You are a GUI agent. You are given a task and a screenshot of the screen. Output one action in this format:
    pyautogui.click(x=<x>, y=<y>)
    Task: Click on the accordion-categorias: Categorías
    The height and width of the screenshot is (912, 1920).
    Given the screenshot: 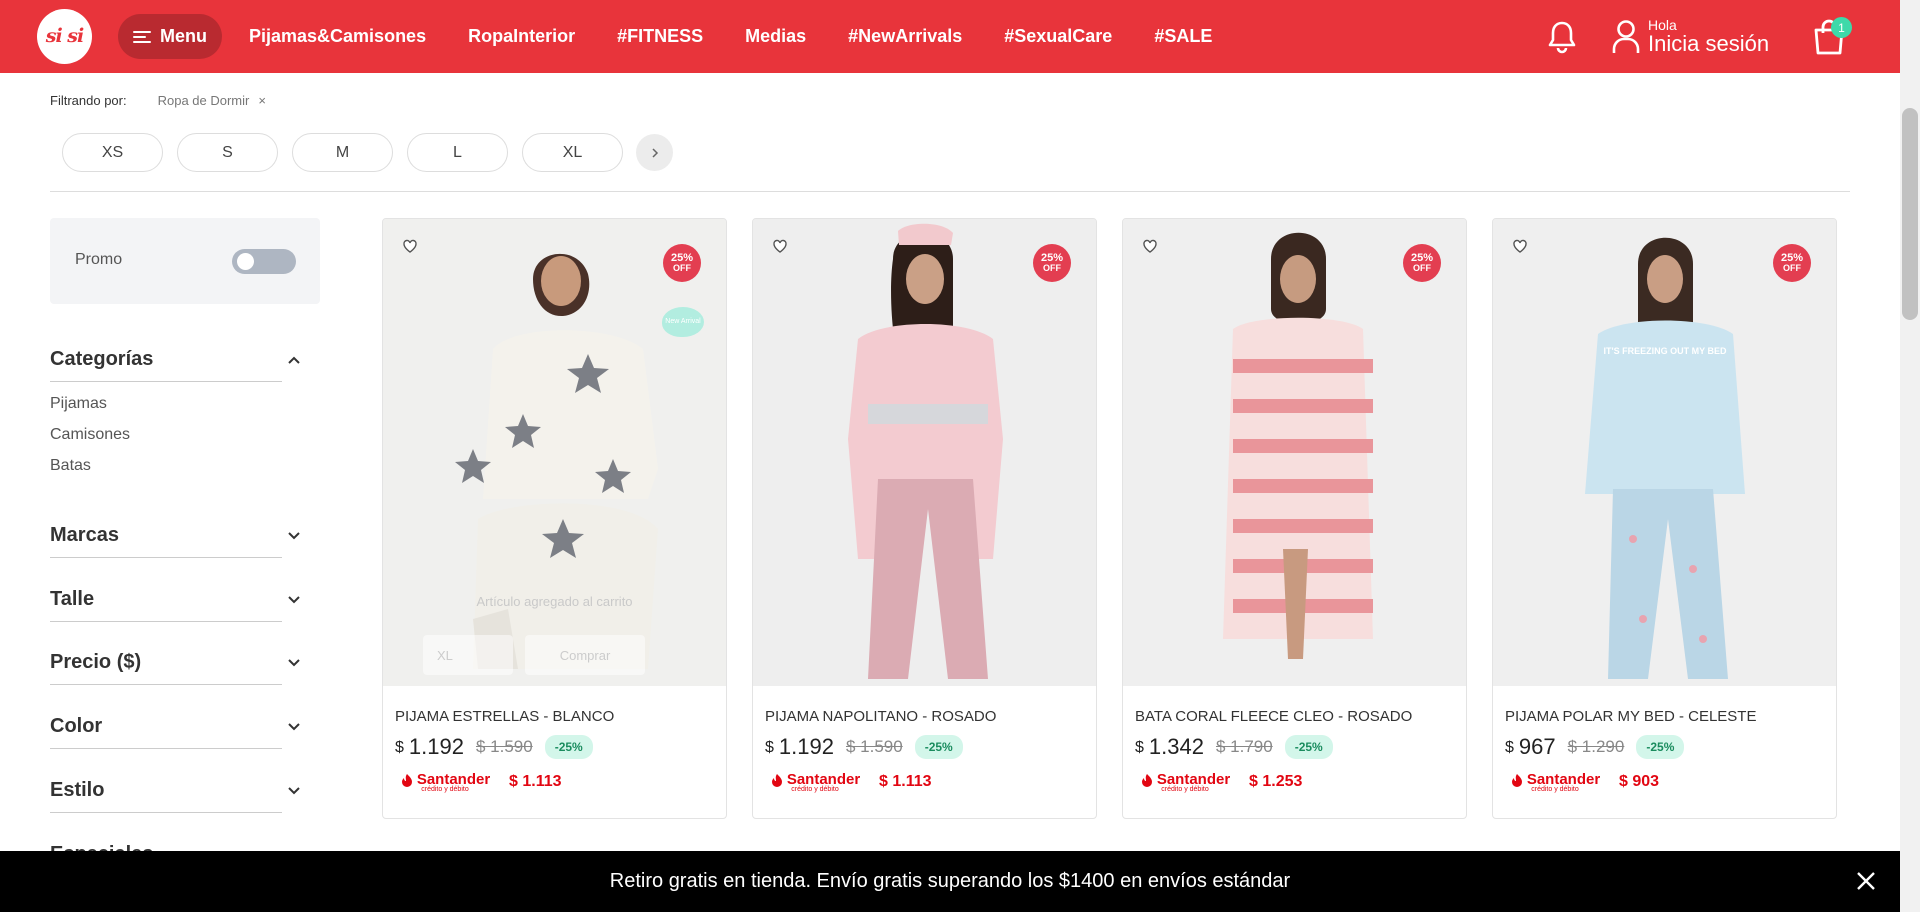 What is the action you would take?
    pyautogui.click(x=175, y=360)
    